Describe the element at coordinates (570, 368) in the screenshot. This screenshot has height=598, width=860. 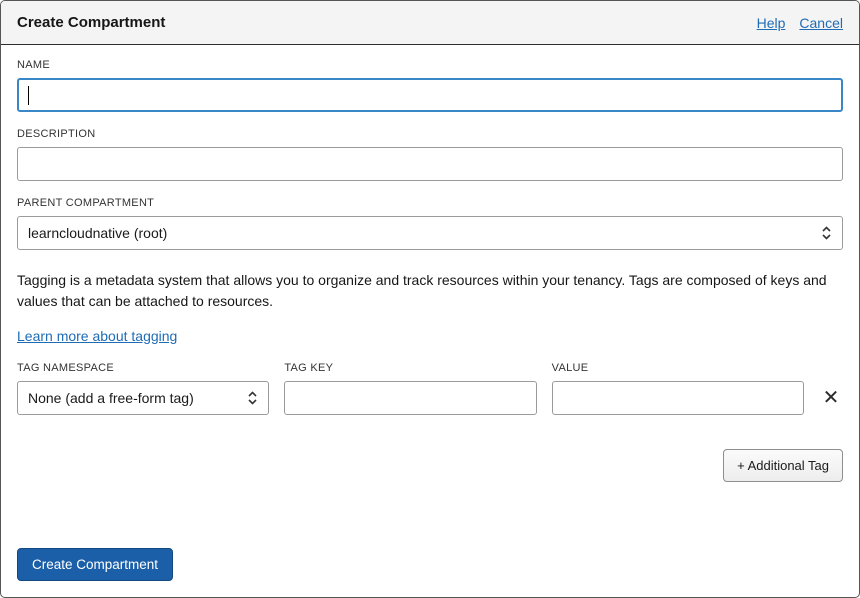
I see `tag-value-label: VALUE` at that location.